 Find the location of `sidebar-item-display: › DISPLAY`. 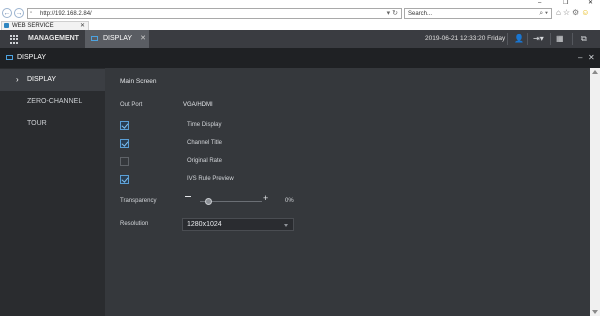

sidebar-item-display: › DISPLAY is located at coordinates (52, 80).